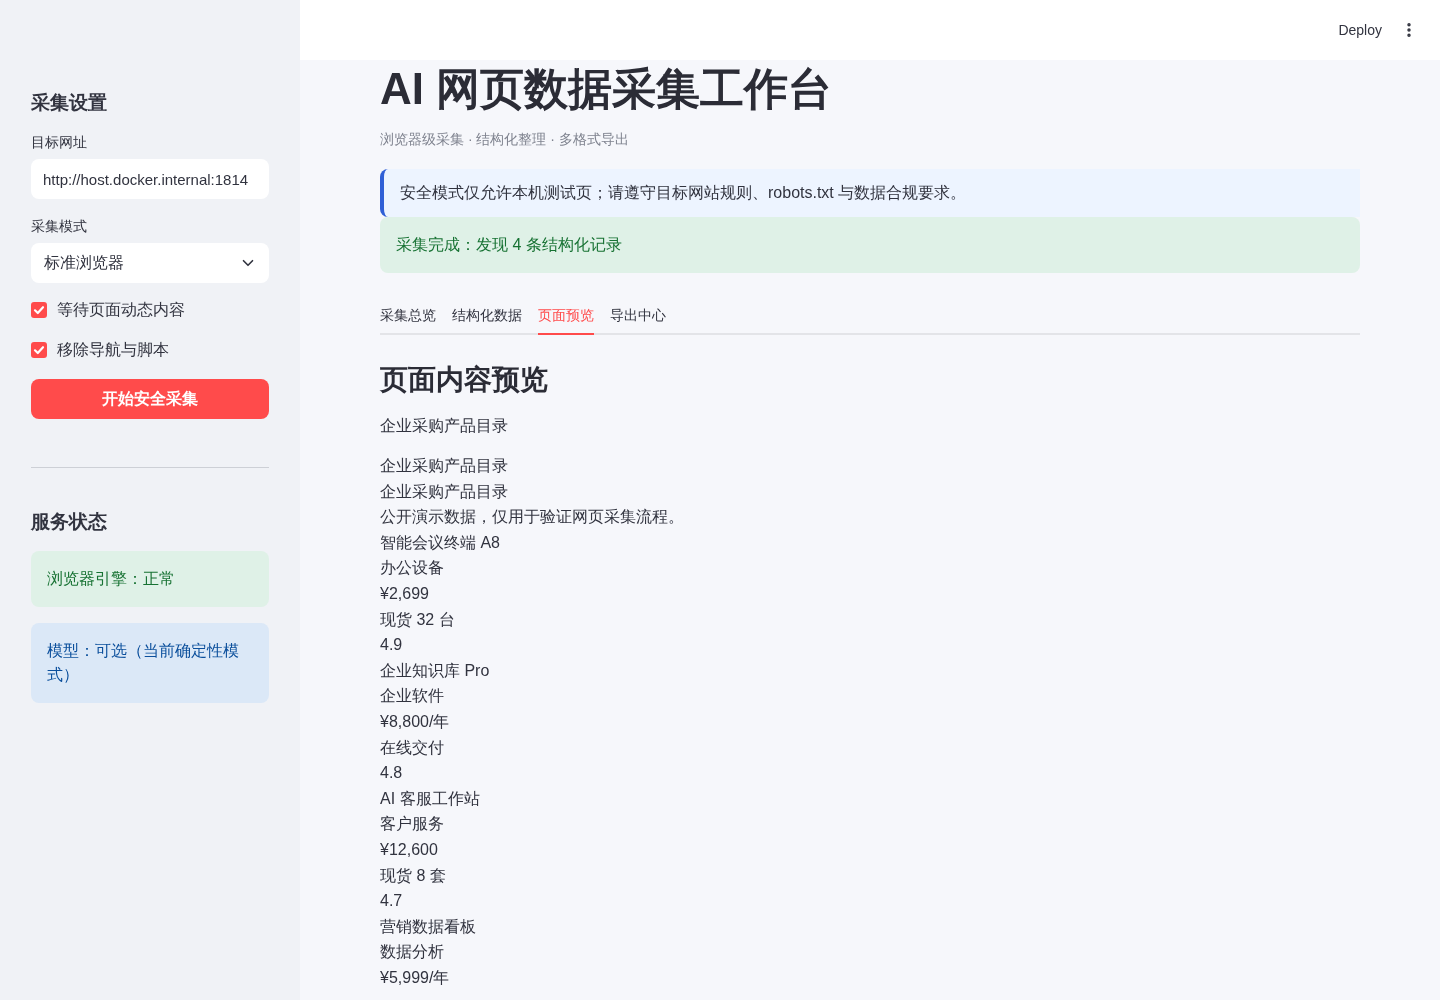 The height and width of the screenshot is (1000, 1440). Describe the element at coordinates (870, 245) in the screenshot. I see `success-alert: 采集完成：发现 4 条结构化记录` at that location.